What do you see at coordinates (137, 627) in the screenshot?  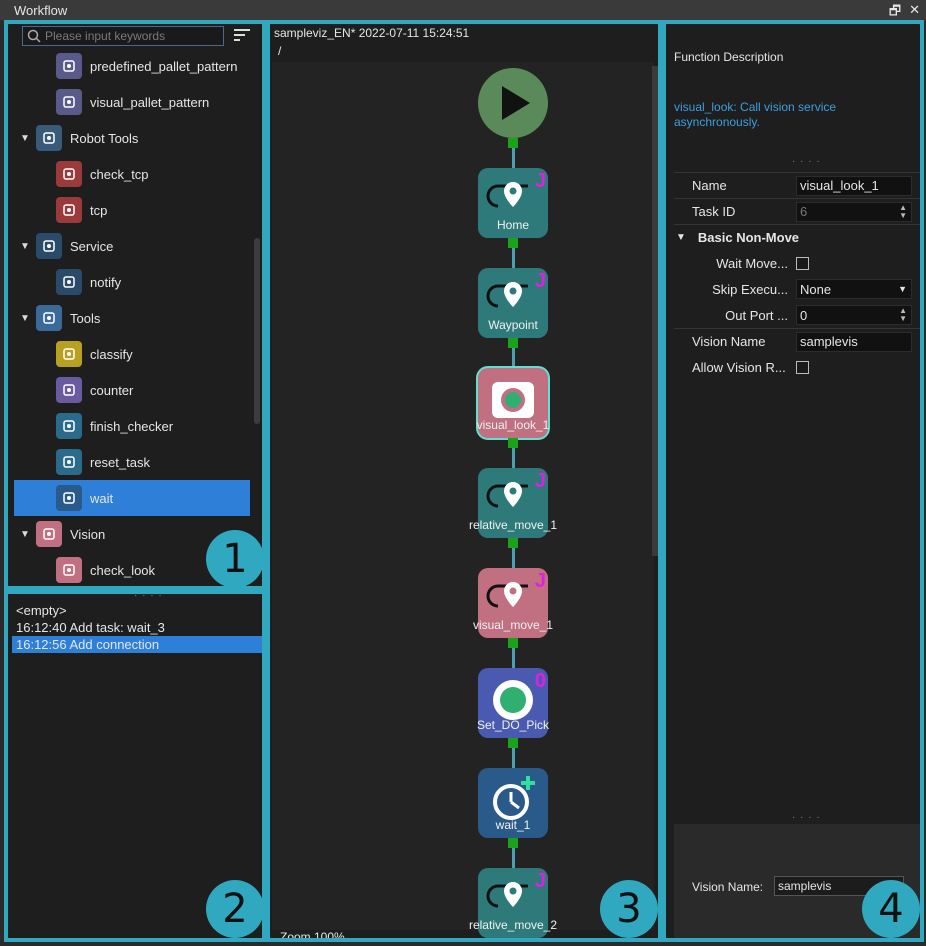 I see `history-entry: 16:12:40 Add task: wait_3` at bounding box center [137, 627].